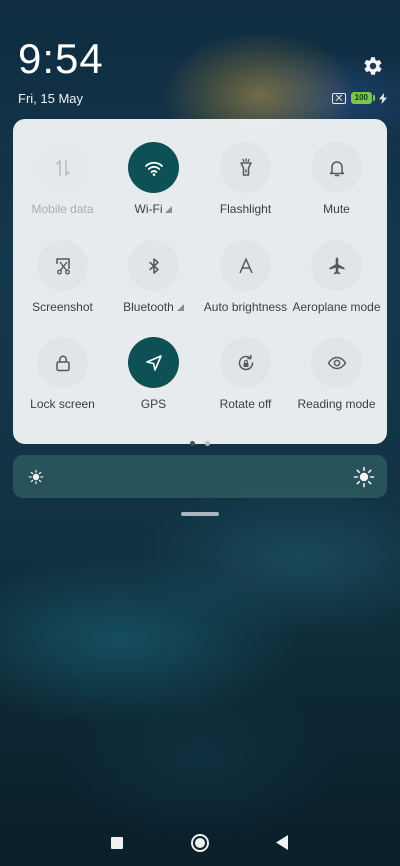 This screenshot has width=400, height=866. What do you see at coordinates (336, 209) in the screenshot?
I see `tile-label: Mute` at bounding box center [336, 209].